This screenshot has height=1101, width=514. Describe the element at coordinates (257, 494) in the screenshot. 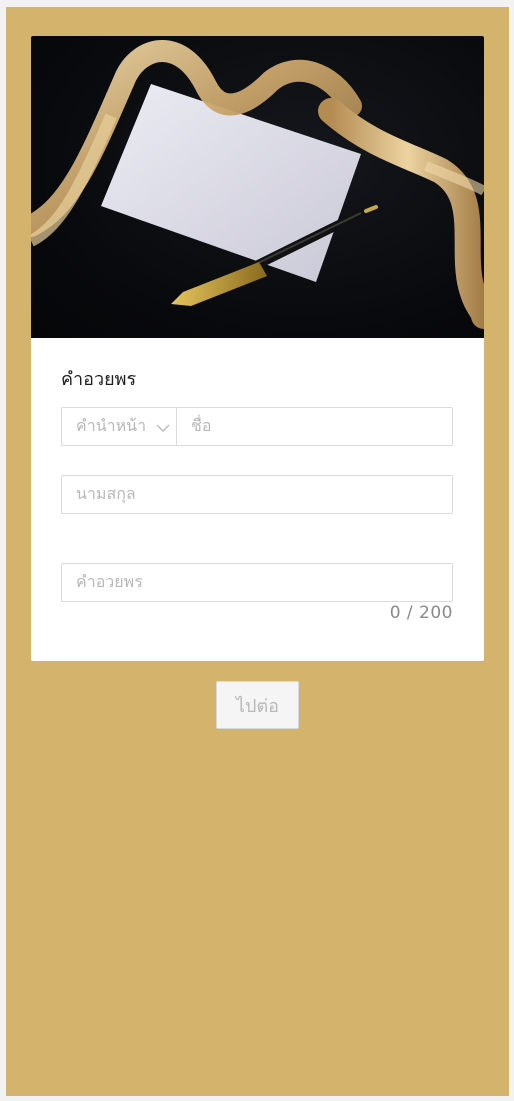

I see `lastname-input: นามสกุล` at that location.